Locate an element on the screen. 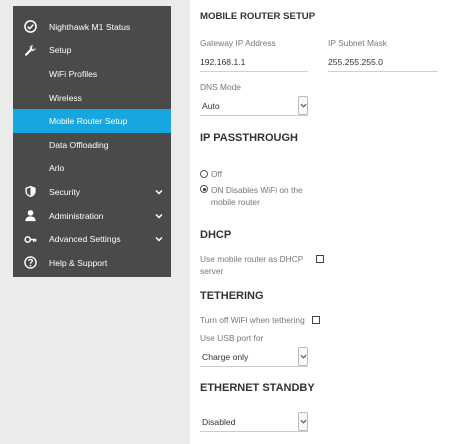 The width and height of the screenshot is (450, 444). radio-passthrough-on: ON Disables WiFi on the mobile router is located at coordinates (251, 196).